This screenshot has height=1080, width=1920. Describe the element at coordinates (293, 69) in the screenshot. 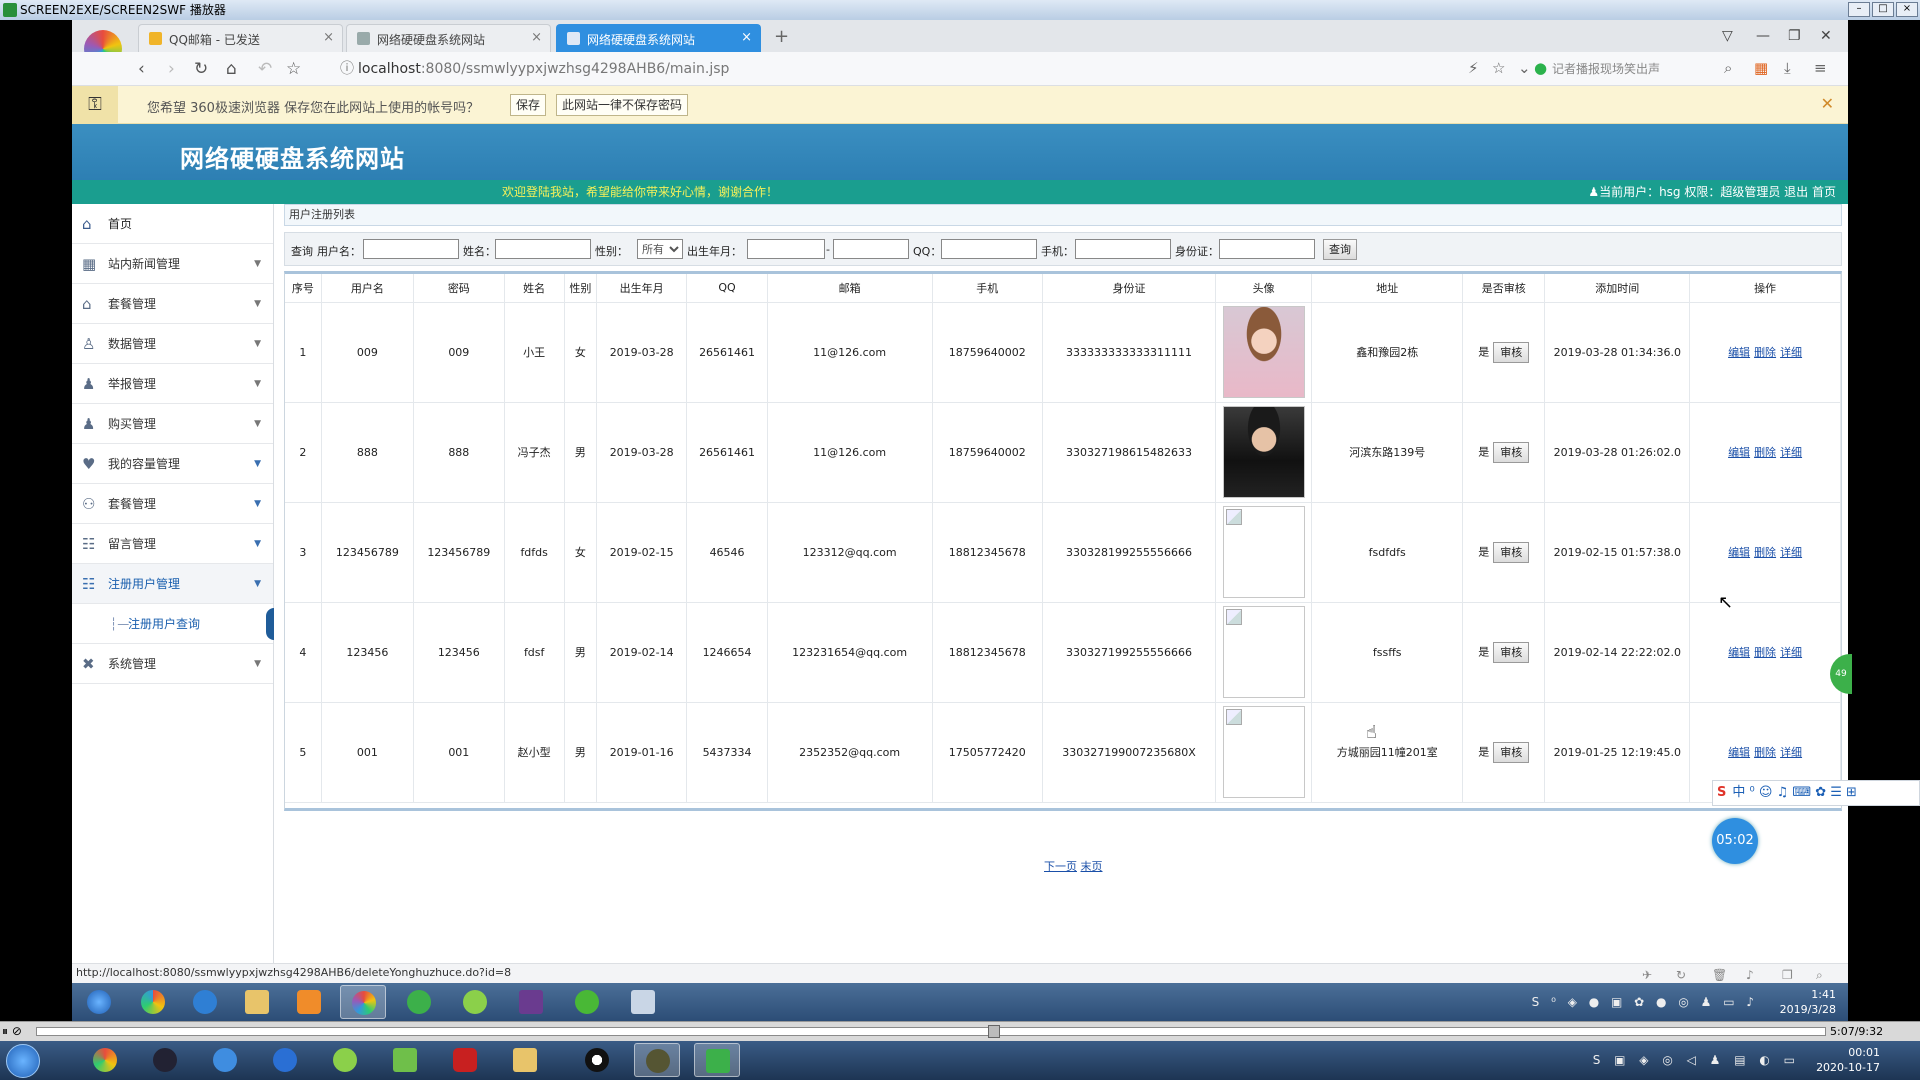

I see `bookmark-star-icon: ☆` at that location.